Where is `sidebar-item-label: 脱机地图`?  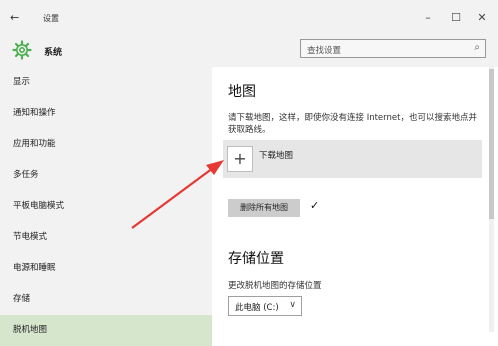
sidebar-item-label: 脱机地图 is located at coordinates (30, 330).